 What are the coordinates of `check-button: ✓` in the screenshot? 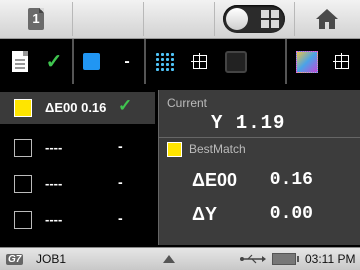 It's located at (54, 61).